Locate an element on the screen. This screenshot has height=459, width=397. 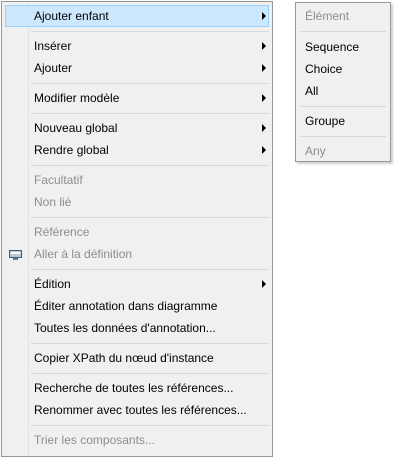
menu-item-label: Ajouter enfant is located at coordinates (71, 16).